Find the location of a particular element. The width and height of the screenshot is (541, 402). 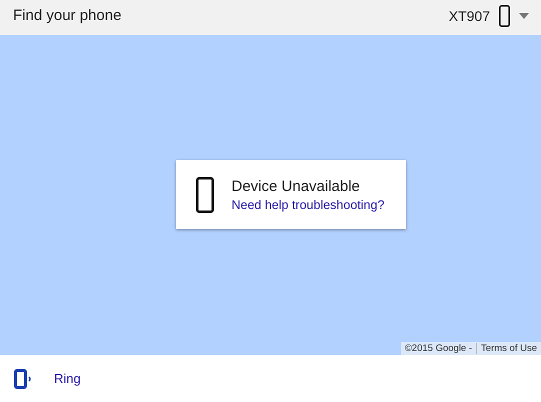

ring-button: Ring is located at coordinates (47, 378).